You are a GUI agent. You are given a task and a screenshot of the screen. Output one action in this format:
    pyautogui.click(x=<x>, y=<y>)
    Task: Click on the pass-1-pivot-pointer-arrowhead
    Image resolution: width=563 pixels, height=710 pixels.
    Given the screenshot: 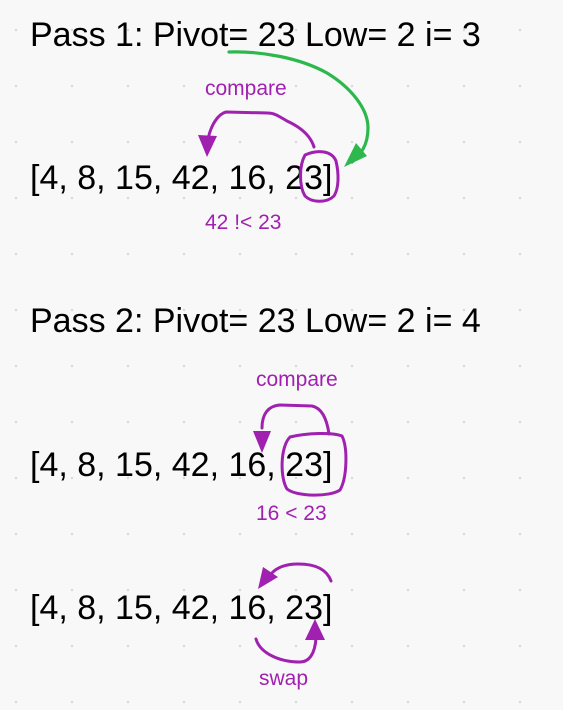 What is the action you would take?
    pyautogui.click(x=355, y=155)
    